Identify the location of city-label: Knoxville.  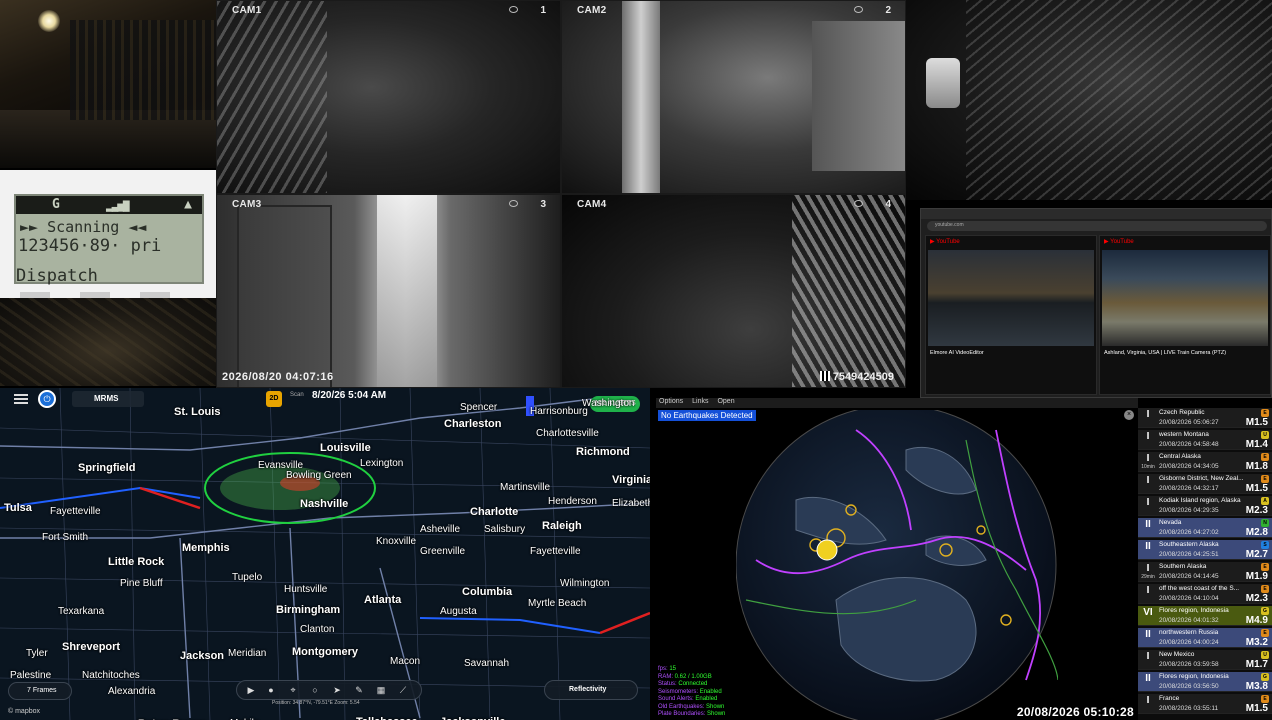
(396, 541).